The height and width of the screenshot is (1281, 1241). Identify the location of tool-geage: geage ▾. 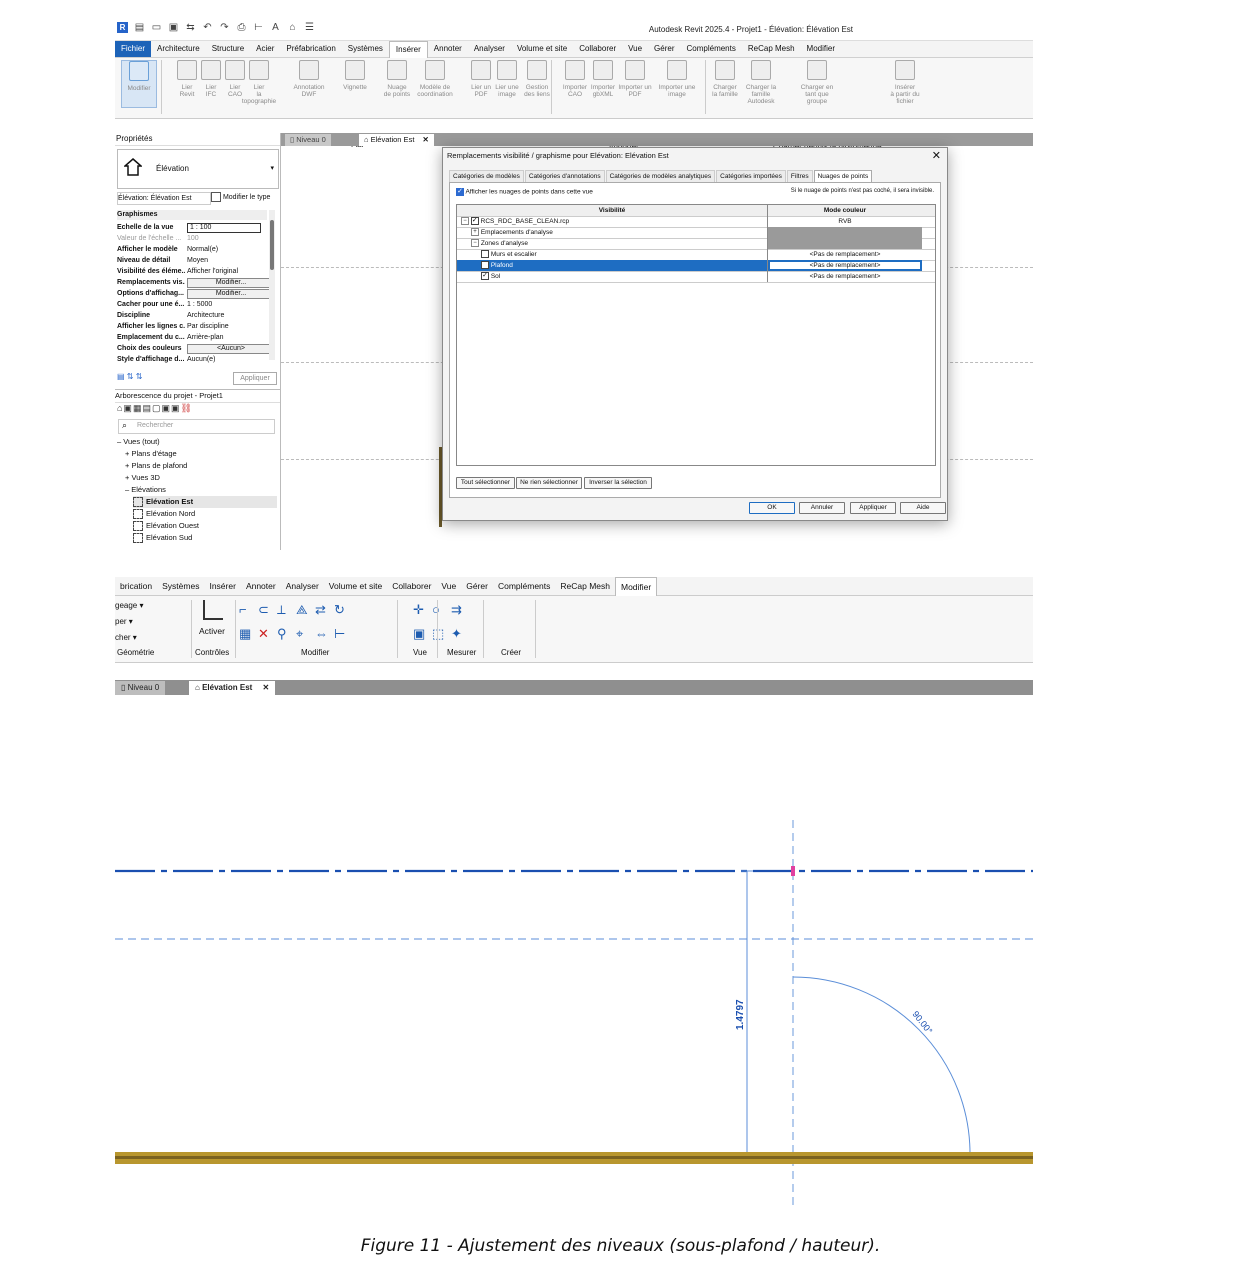
(129, 605).